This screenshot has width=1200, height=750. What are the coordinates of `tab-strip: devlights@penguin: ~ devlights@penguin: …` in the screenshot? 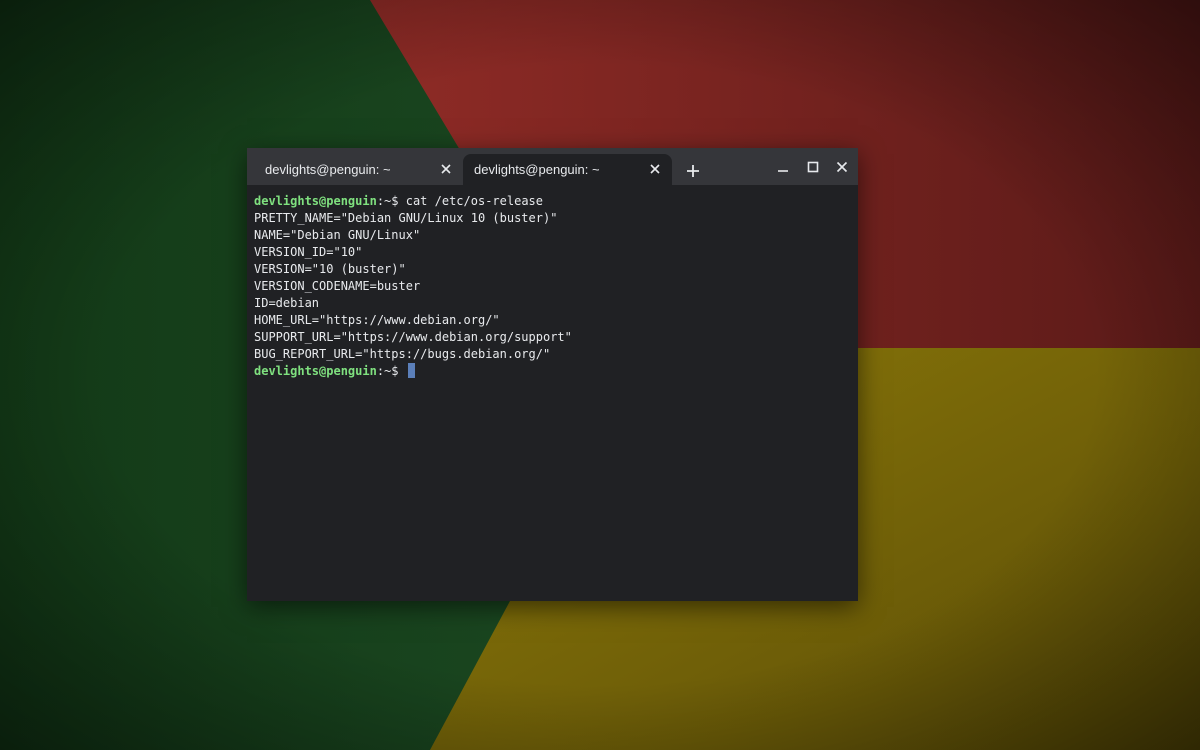 It's located at (552, 166).